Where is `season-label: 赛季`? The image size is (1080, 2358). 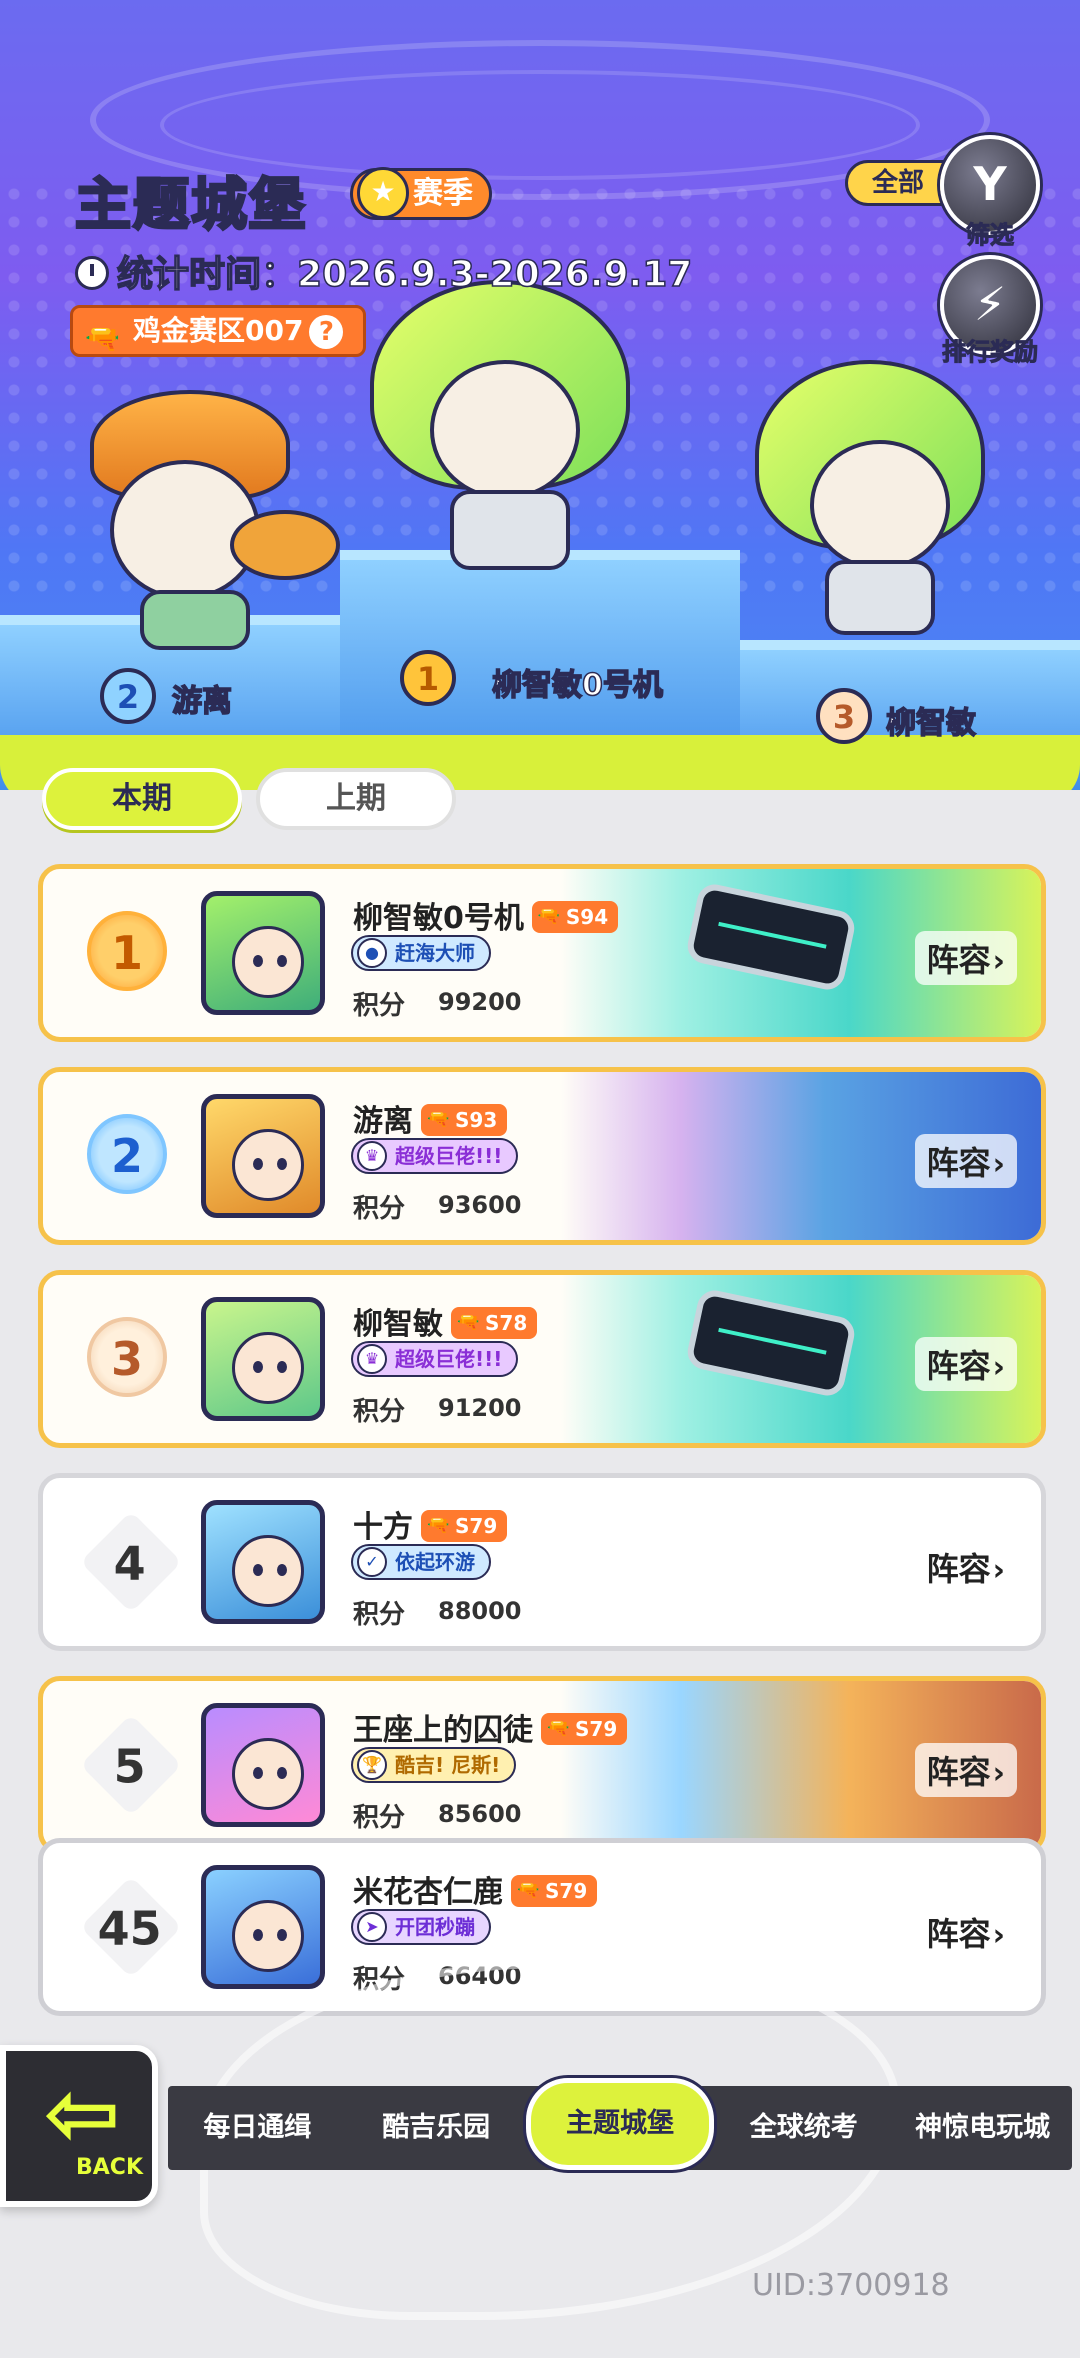 season-label: 赛季 is located at coordinates (443, 193).